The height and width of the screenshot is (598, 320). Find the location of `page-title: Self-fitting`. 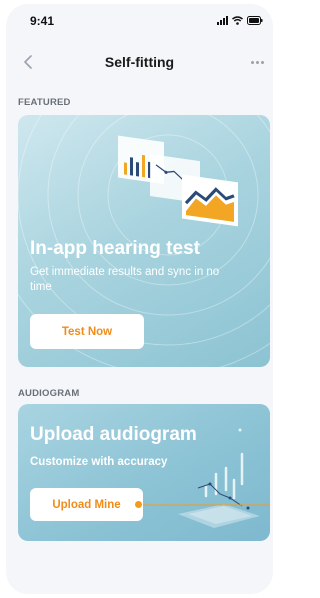

page-title: Self-fitting is located at coordinates (139, 62).